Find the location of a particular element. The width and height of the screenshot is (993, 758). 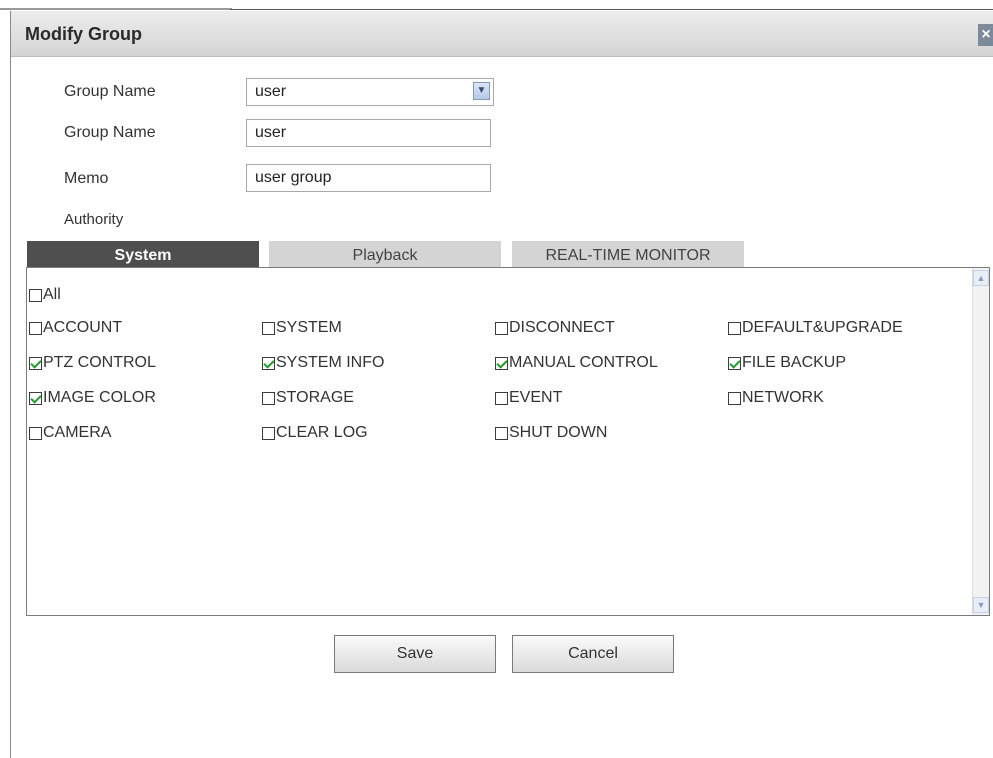

permission-ptz-control-label: PTZ CONTROL is located at coordinates (99, 362).